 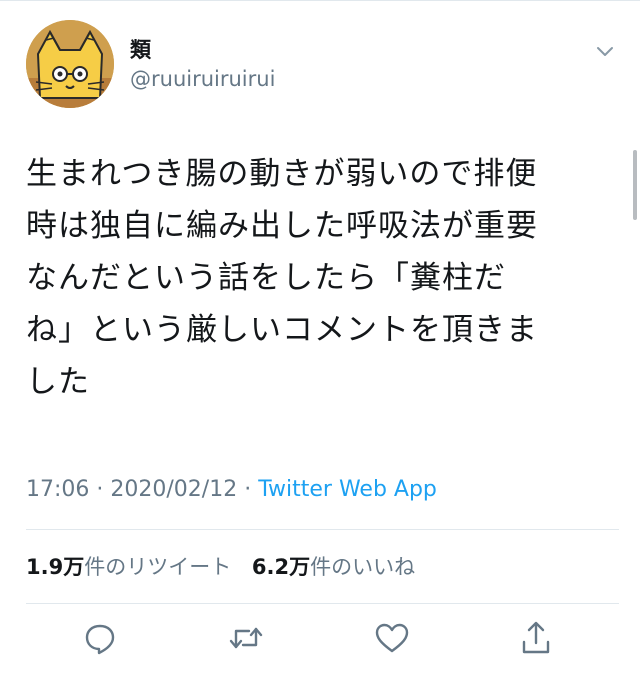 What do you see at coordinates (635, 185) in the screenshot?
I see `scrollbar` at bounding box center [635, 185].